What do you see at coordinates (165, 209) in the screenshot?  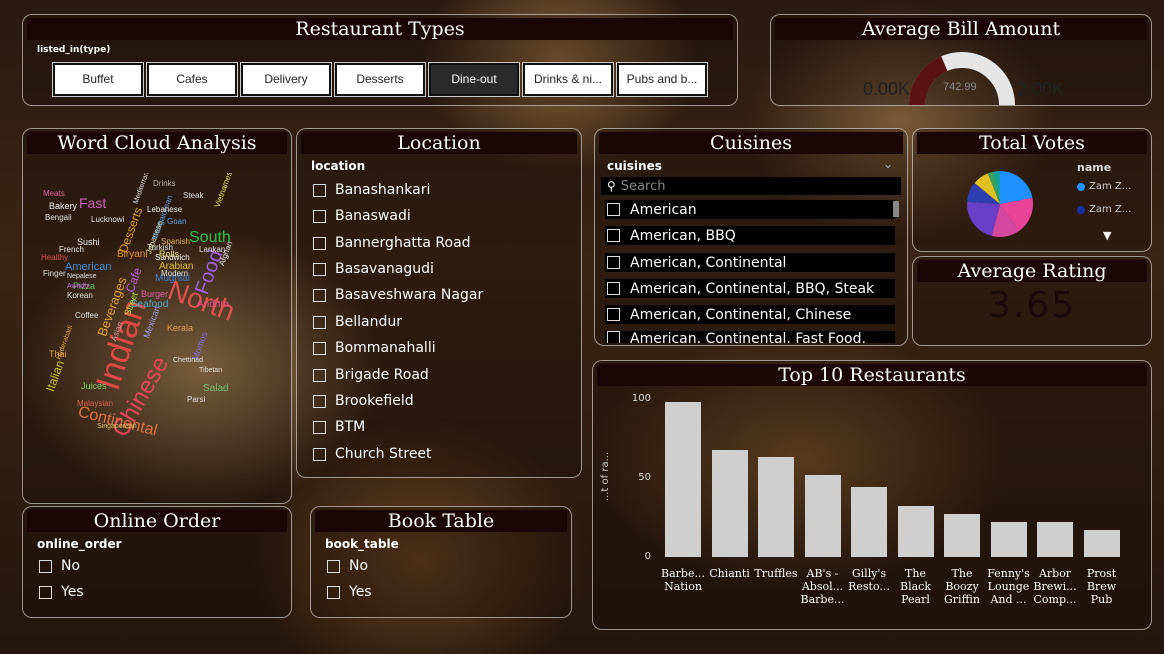 I see `word-lebanese: Lebanese` at bounding box center [165, 209].